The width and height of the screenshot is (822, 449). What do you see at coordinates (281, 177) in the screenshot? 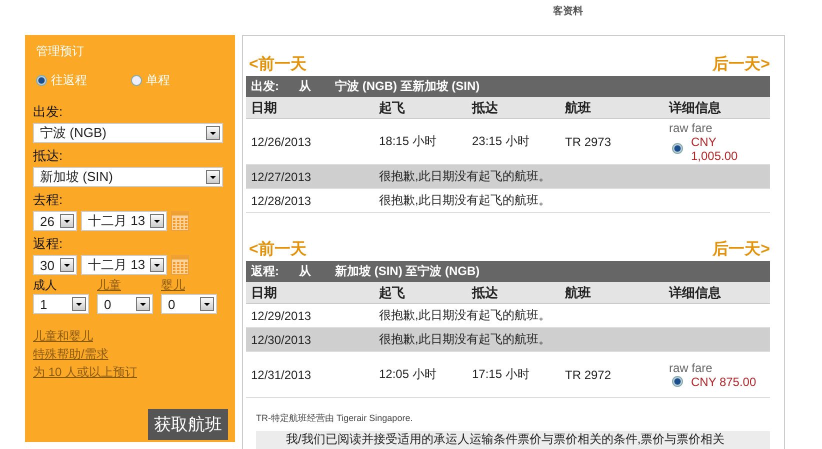
I see `date-cell-text: 12/27/2013` at bounding box center [281, 177].